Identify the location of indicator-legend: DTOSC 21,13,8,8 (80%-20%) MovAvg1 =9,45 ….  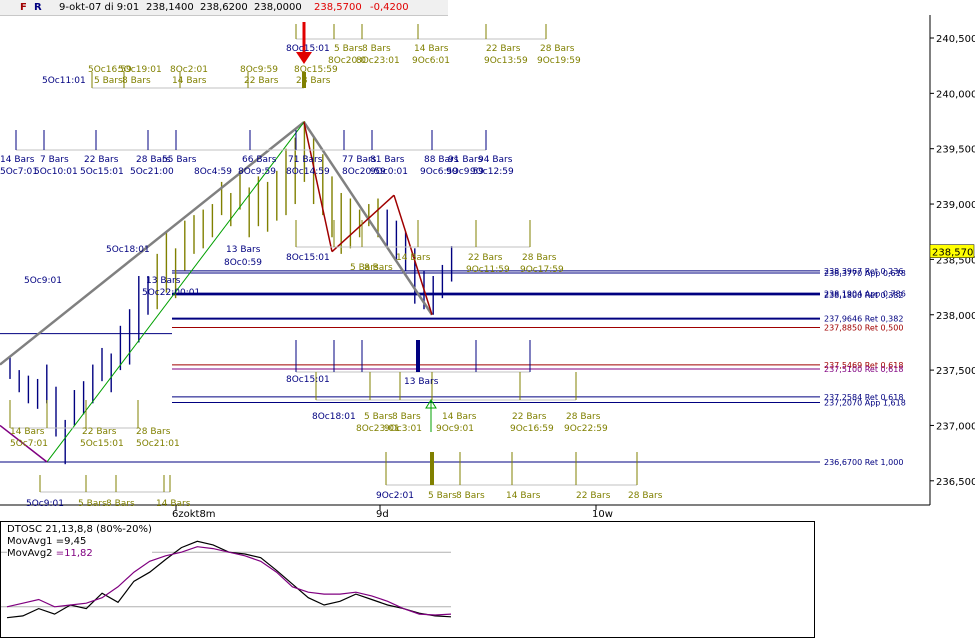
(79, 542).